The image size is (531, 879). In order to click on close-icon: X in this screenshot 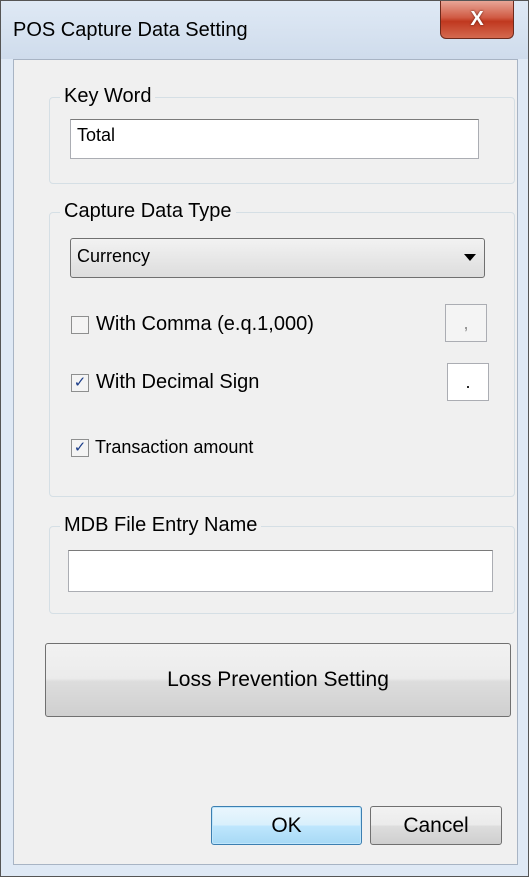, I will do `click(477, 19)`.